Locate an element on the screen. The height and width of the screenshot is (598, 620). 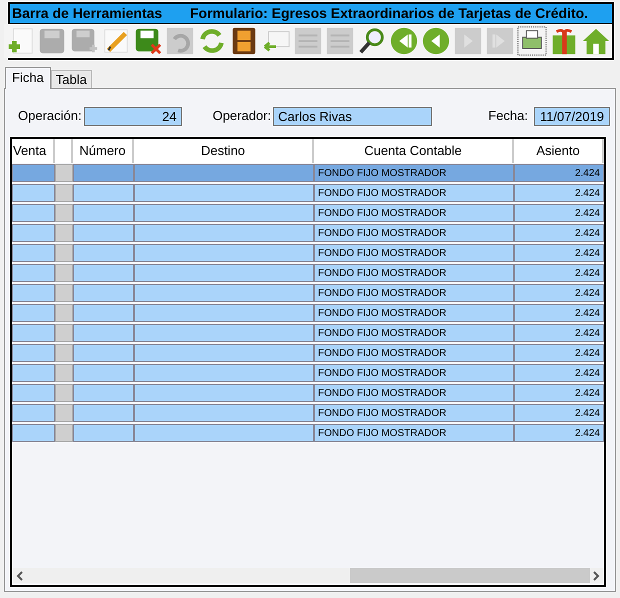
tab: Tabla is located at coordinates (71, 79).